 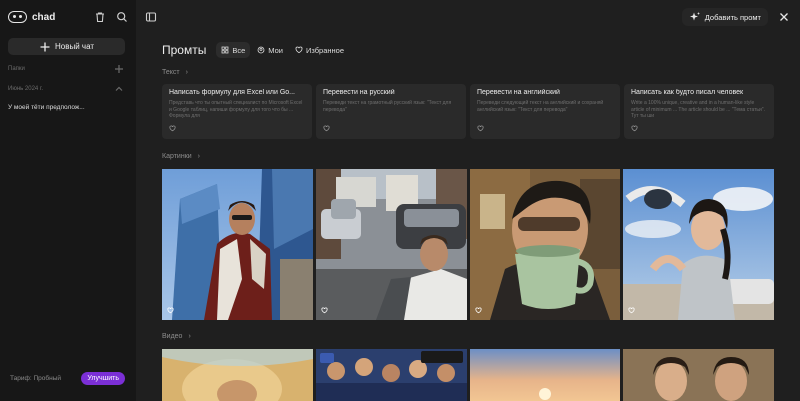 I want to click on filter-mine: Мои, so click(x=270, y=50).